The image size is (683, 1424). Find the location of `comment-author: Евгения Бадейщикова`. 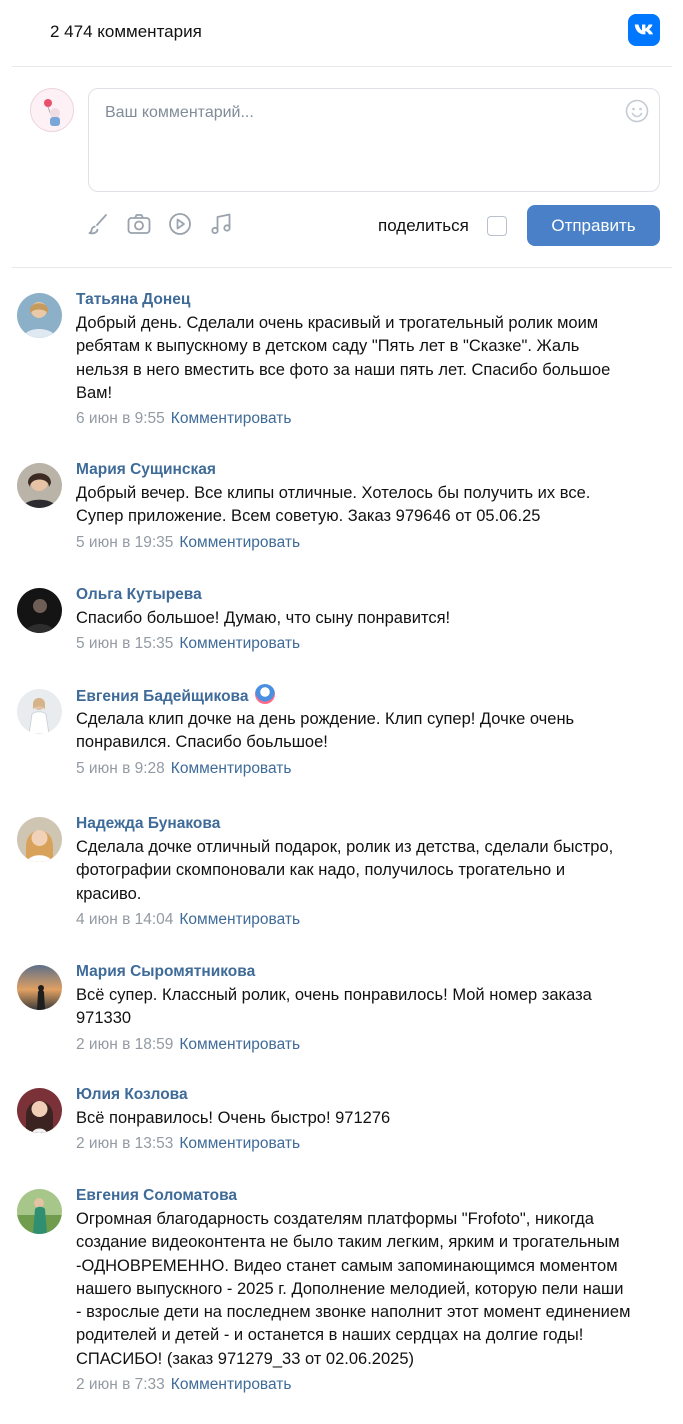

comment-author: Евгения Бадейщикова is located at coordinates (175, 696).